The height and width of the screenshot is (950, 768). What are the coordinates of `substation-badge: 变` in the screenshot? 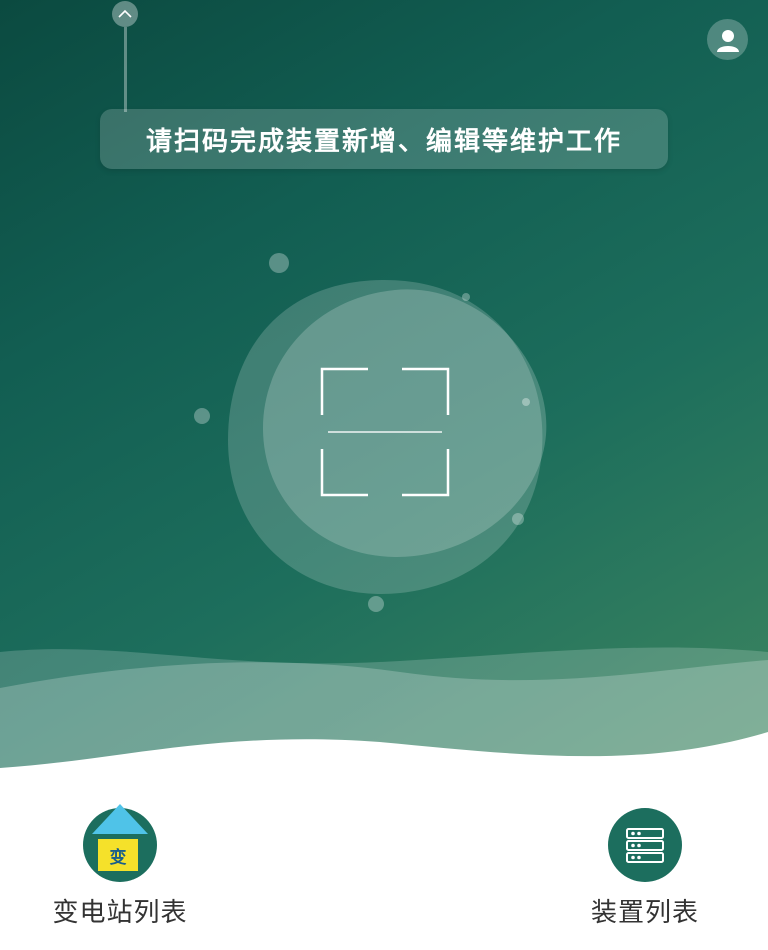 It's located at (118, 855).